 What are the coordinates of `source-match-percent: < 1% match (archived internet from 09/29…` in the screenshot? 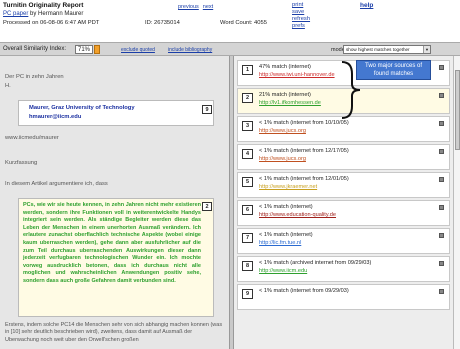 It's located at (315, 263).